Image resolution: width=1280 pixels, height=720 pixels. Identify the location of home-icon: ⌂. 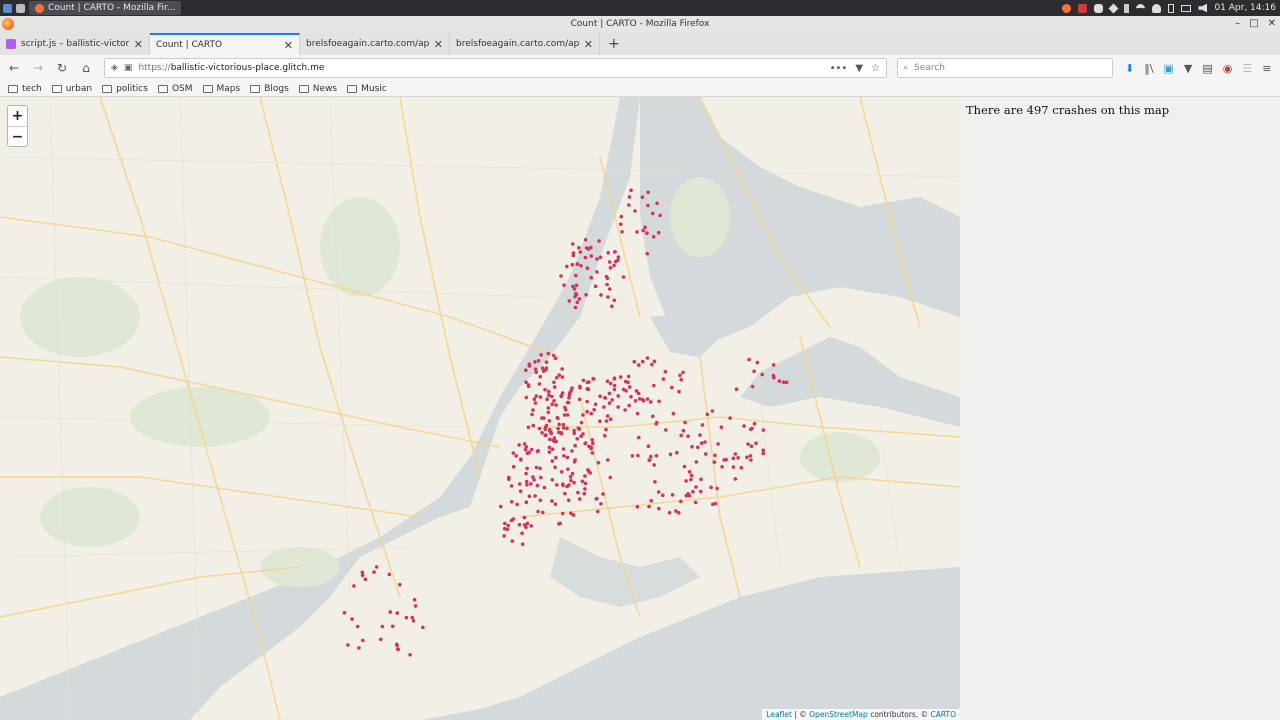
(86, 68).